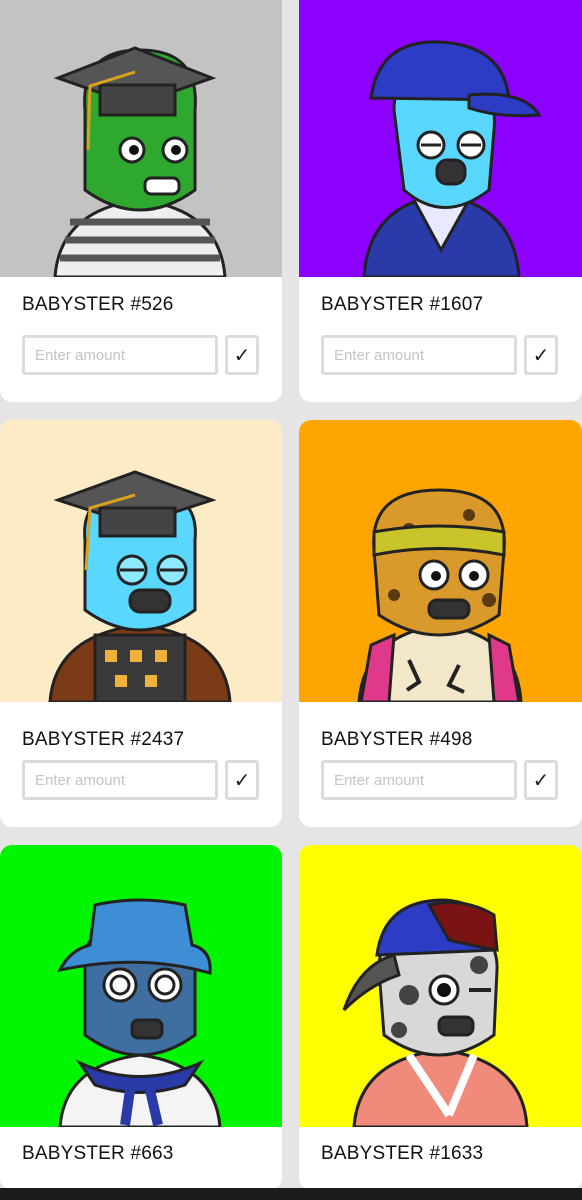 Image resolution: width=582 pixels, height=1200 pixels. I want to click on nft-card: BABYSTER #1633, so click(440, 1017).